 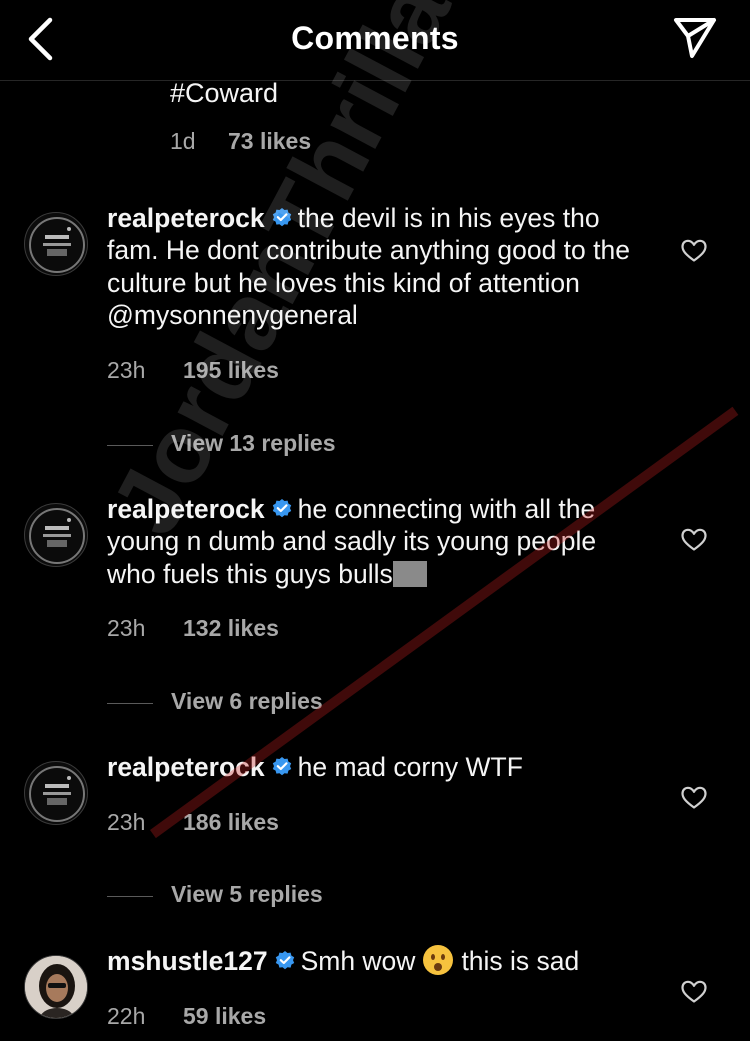 I want to click on censor-block, so click(x=409, y=573).